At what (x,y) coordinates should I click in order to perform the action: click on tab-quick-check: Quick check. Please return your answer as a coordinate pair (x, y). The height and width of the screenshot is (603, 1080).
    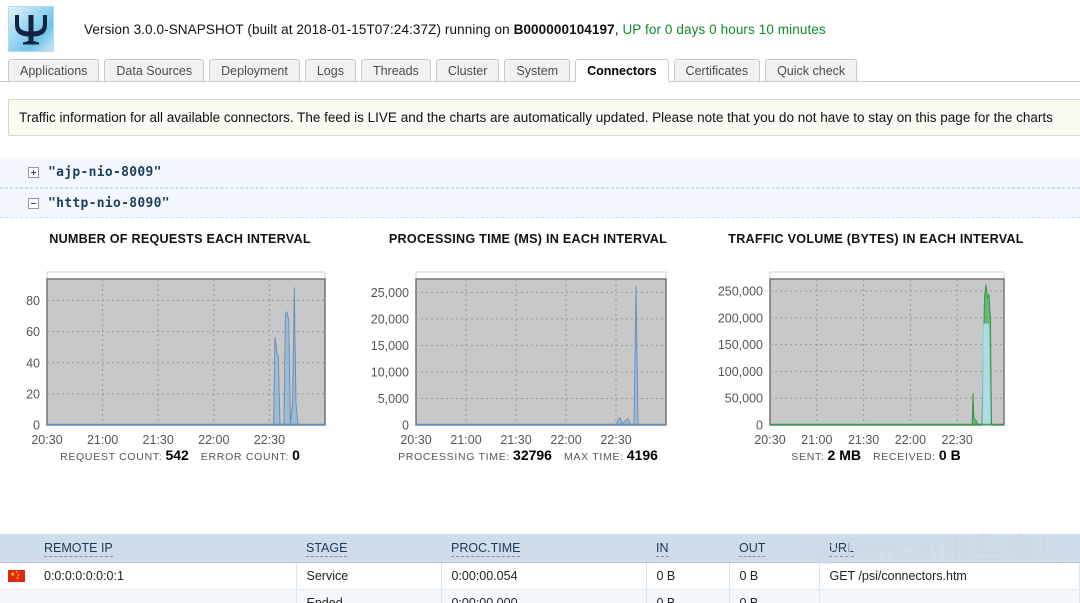
    Looking at the image, I should click on (811, 70).